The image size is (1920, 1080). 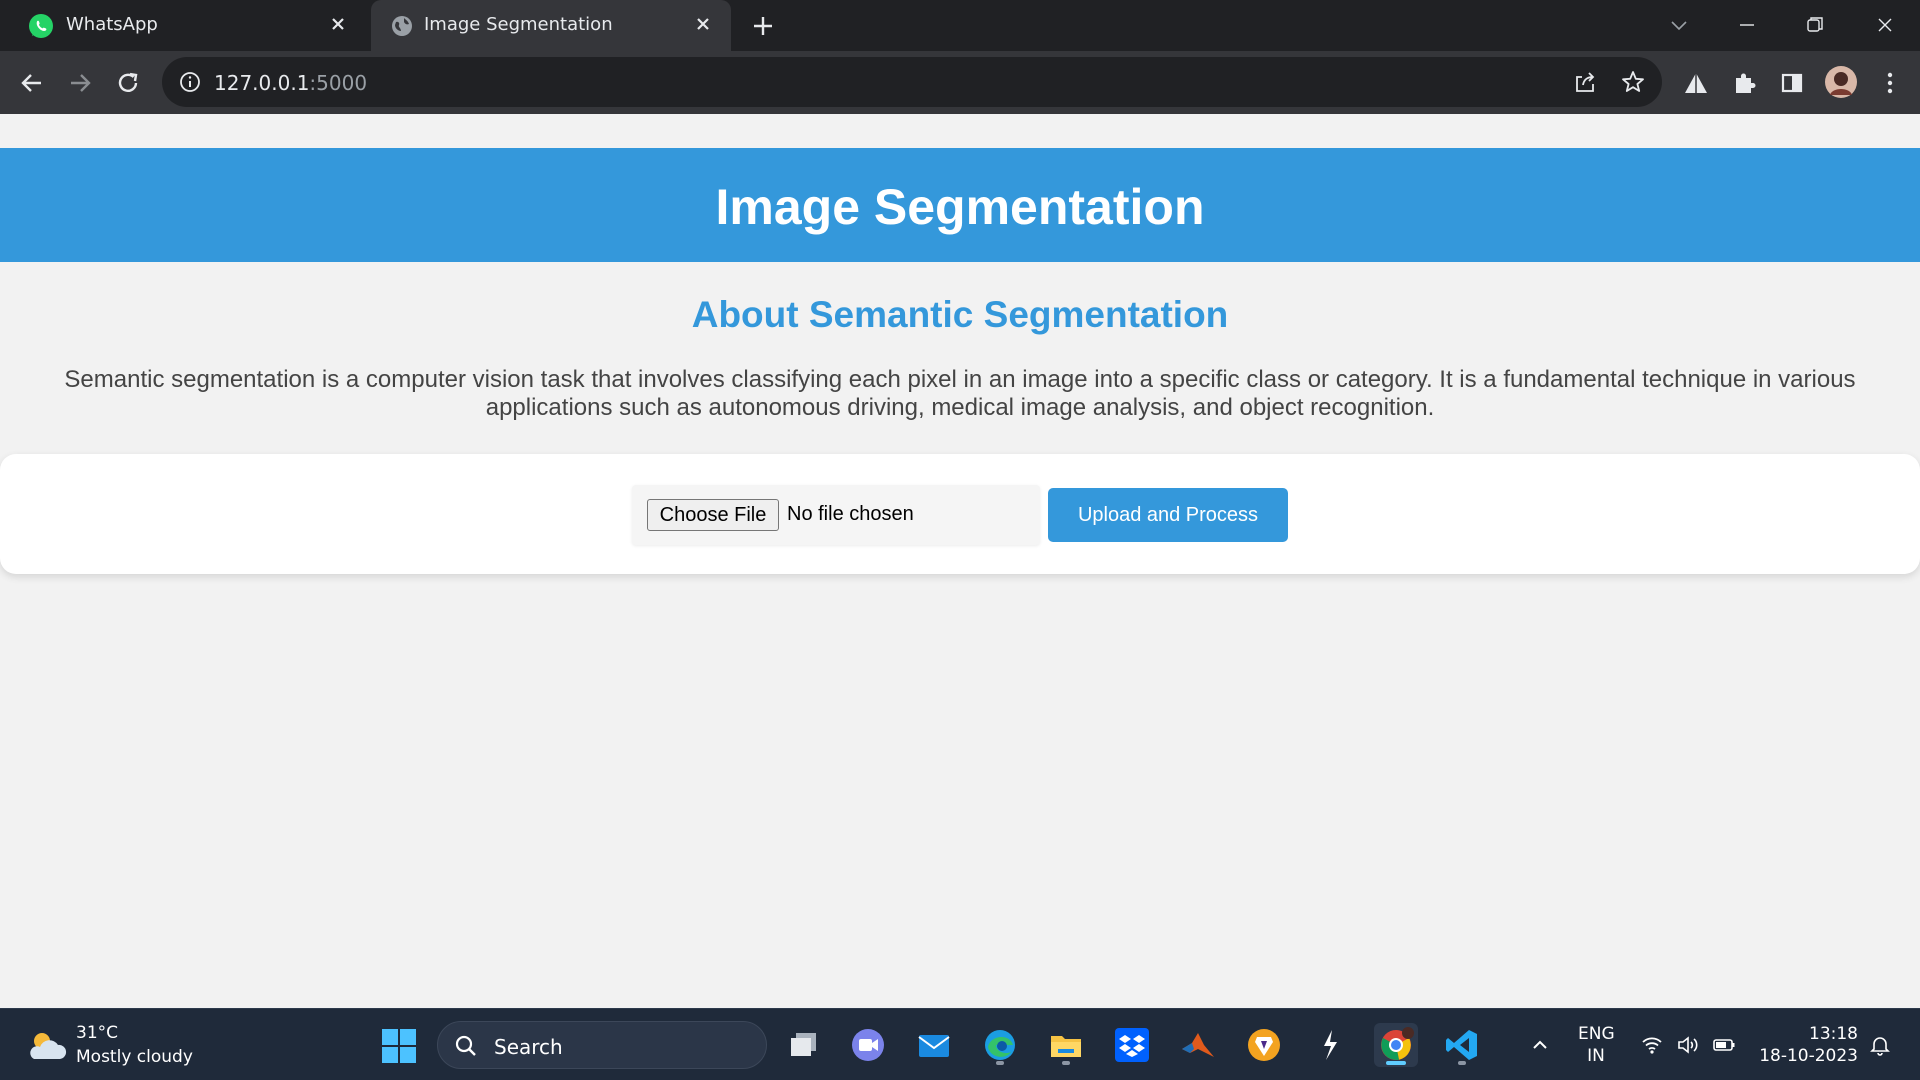 I want to click on about-heading: About Semantic Segmentation, so click(x=960, y=314).